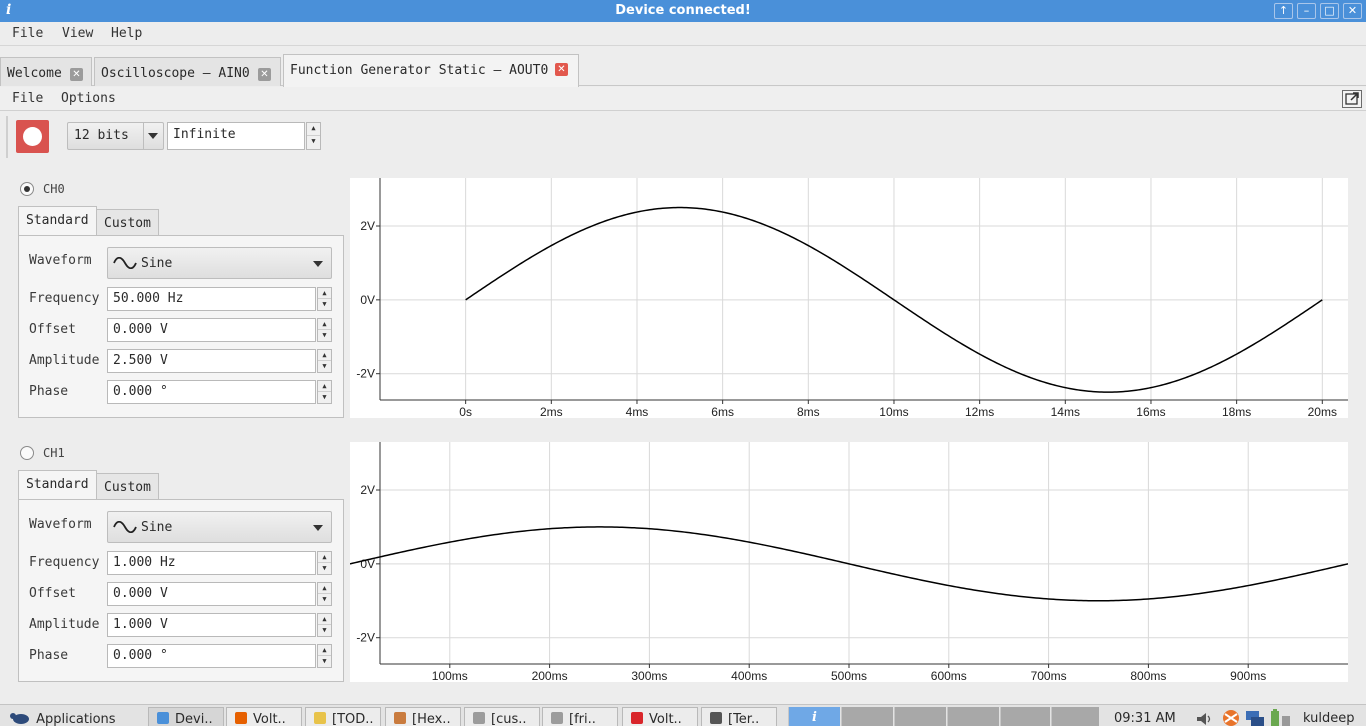  Describe the element at coordinates (353, 719) in the screenshot. I see `taskbar-window-label: [TOD..` at that location.